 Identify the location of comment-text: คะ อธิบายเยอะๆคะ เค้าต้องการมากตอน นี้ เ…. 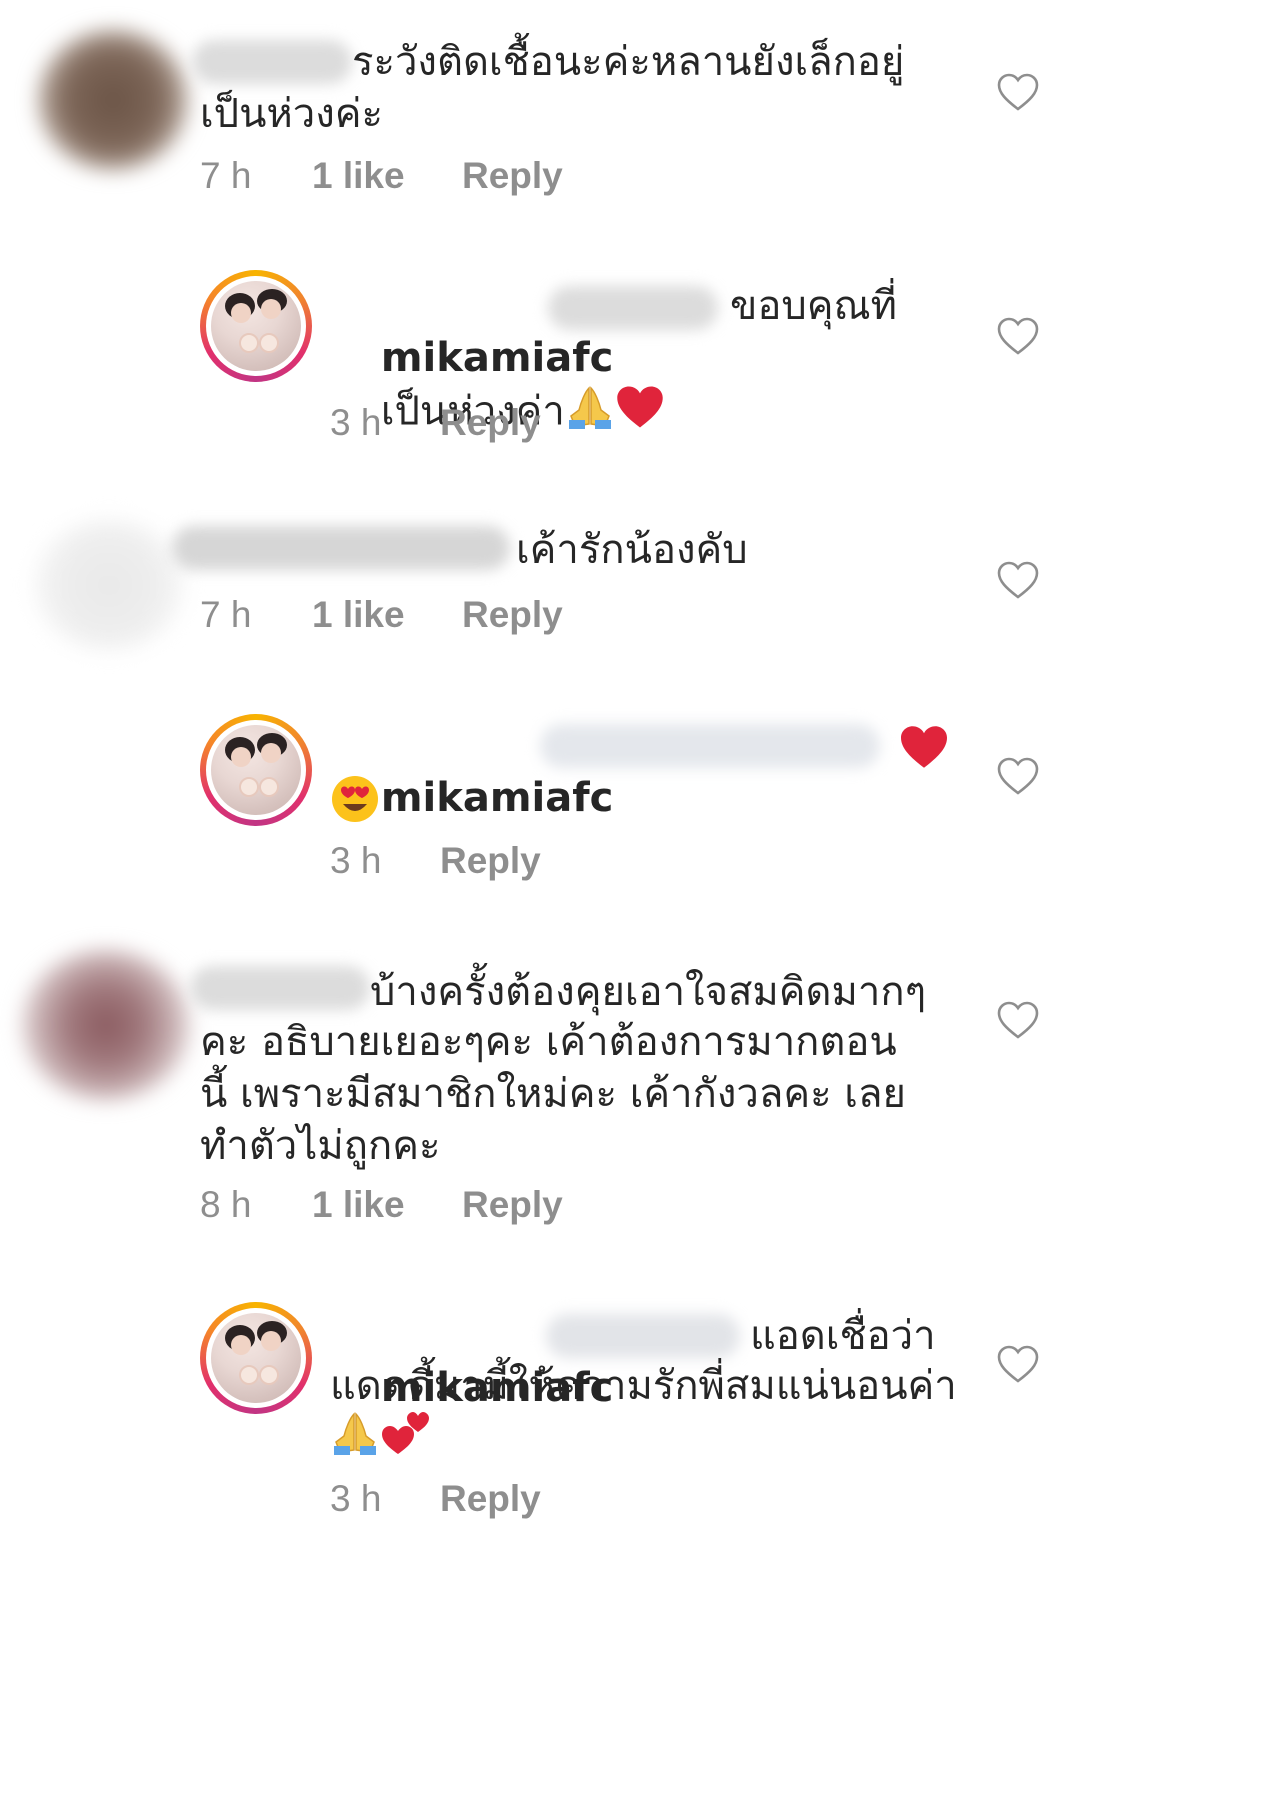
(553, 1094).